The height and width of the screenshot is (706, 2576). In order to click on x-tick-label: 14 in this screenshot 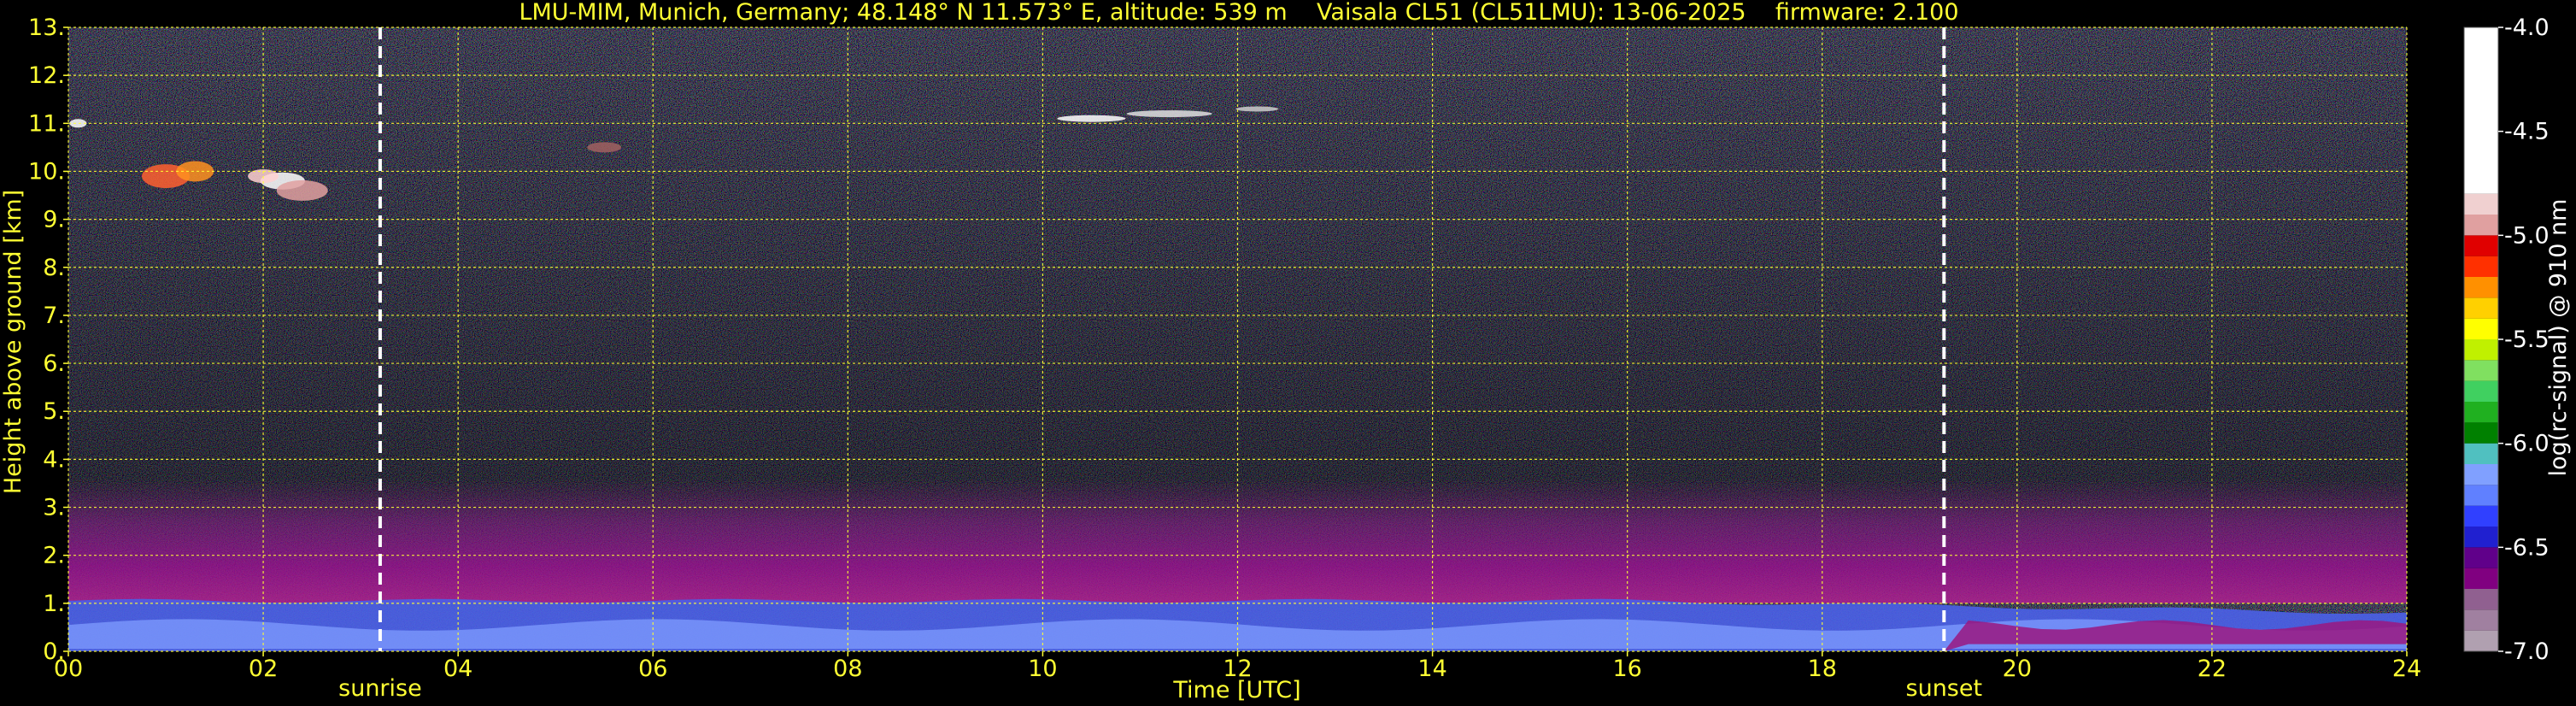, I will do `click(1431, 669)`.